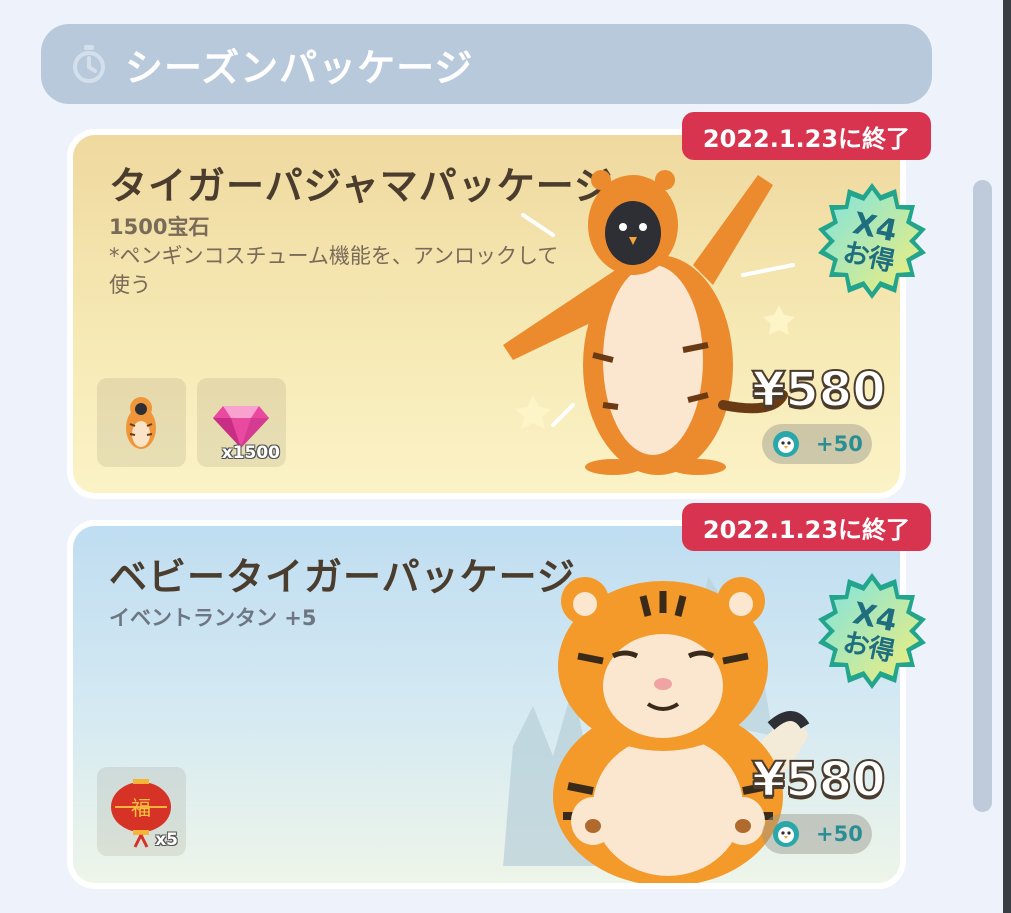  I want to click on svg-text: 福, so click(141, 808).